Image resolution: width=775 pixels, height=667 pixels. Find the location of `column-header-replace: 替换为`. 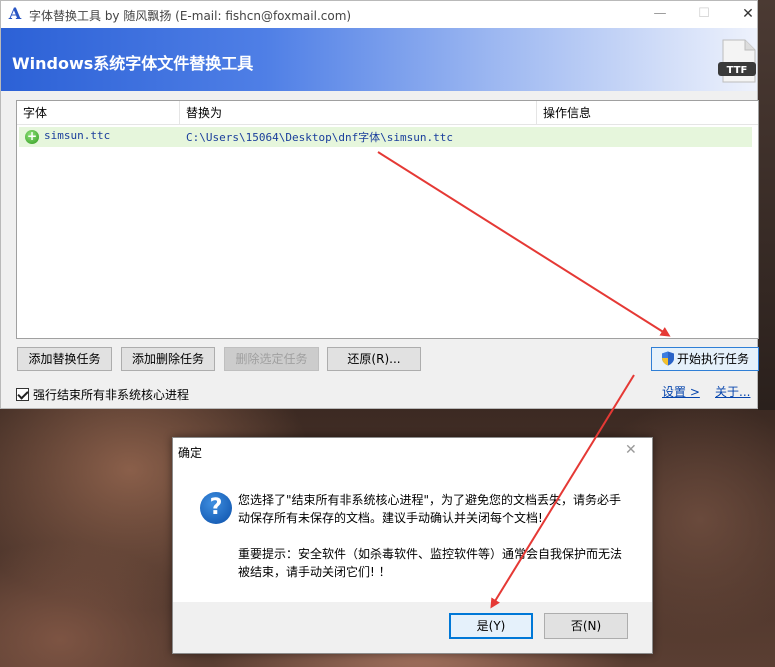

column-header-replace: 替换为 is located at coordinates (358, 113).